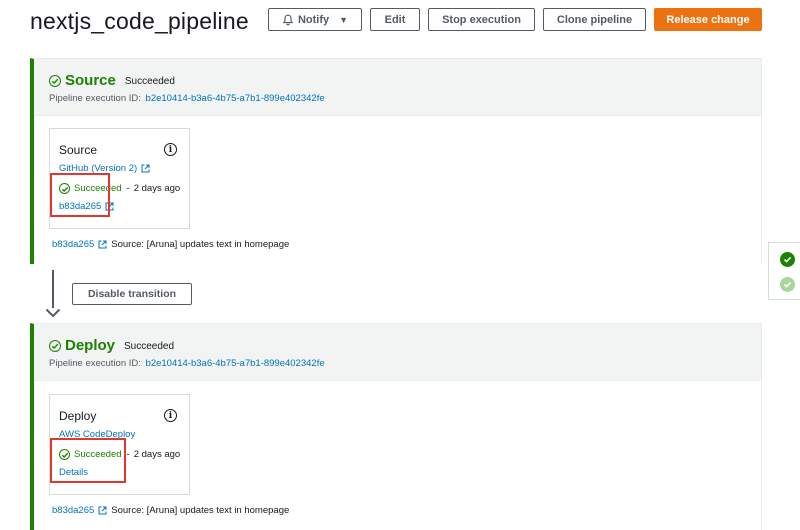 The height and width of the screenshot is (530, 800). I want to click on arrow-down-icon, so click(53, 313).